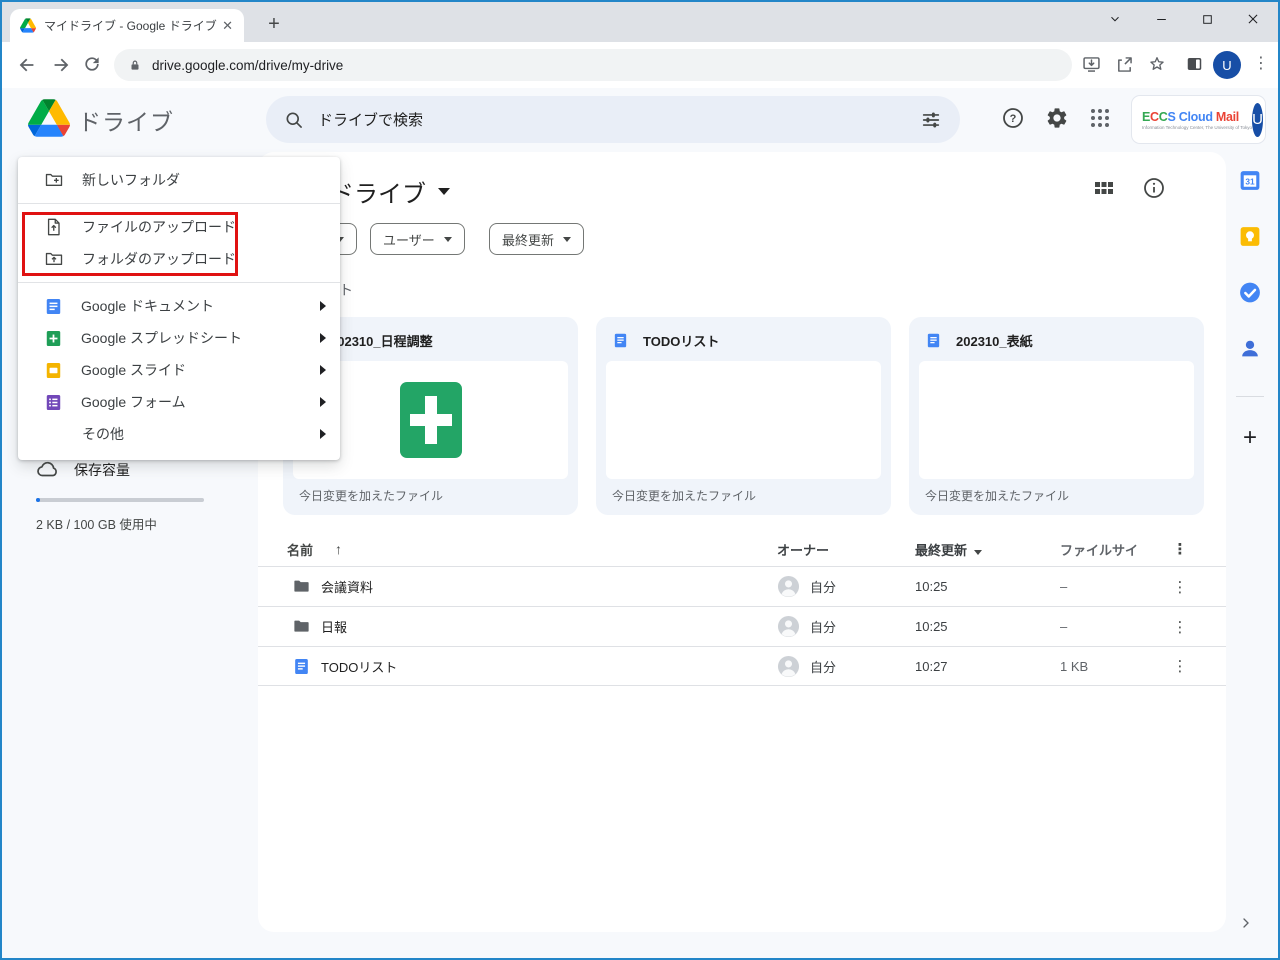  I want to click on back-button, so click(27, 65).